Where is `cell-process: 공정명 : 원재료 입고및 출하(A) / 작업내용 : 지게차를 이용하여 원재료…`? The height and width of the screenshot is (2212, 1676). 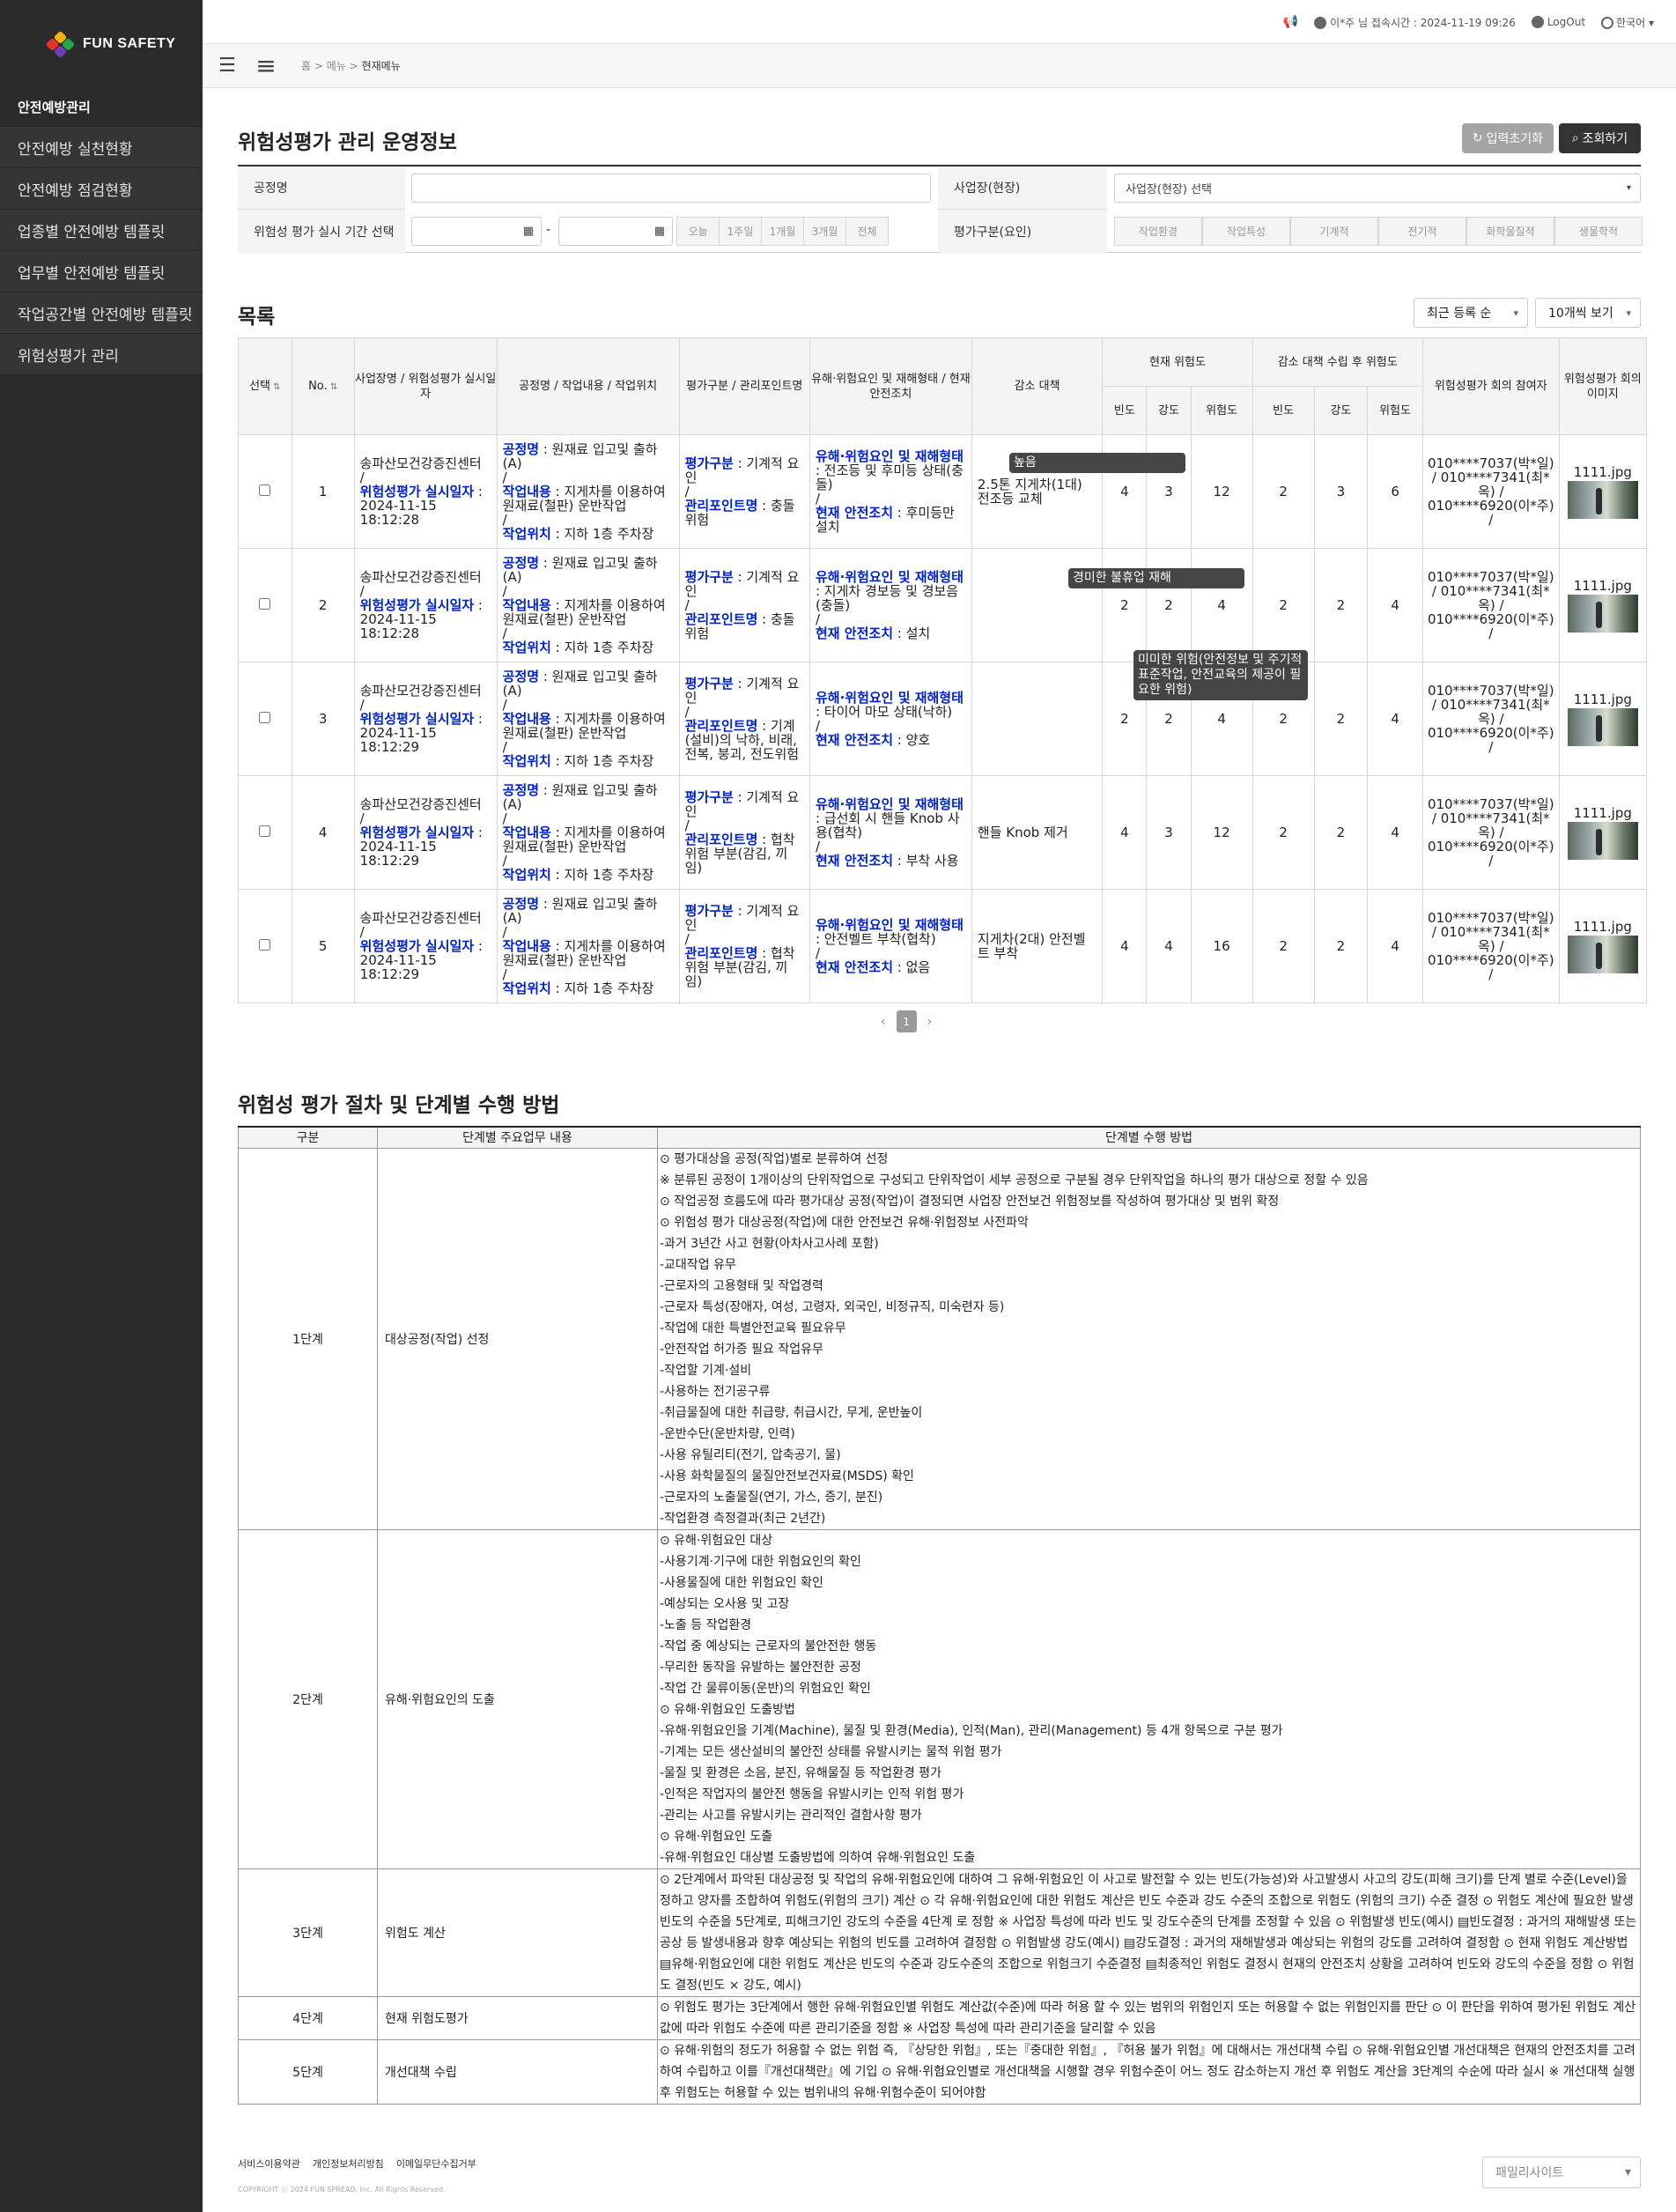
cell-process: 공정명 : 원재료 입고및 출하(A) / 작업내용 : 지게차를 이용하여 원재료… is located at coordinates (588, 946).